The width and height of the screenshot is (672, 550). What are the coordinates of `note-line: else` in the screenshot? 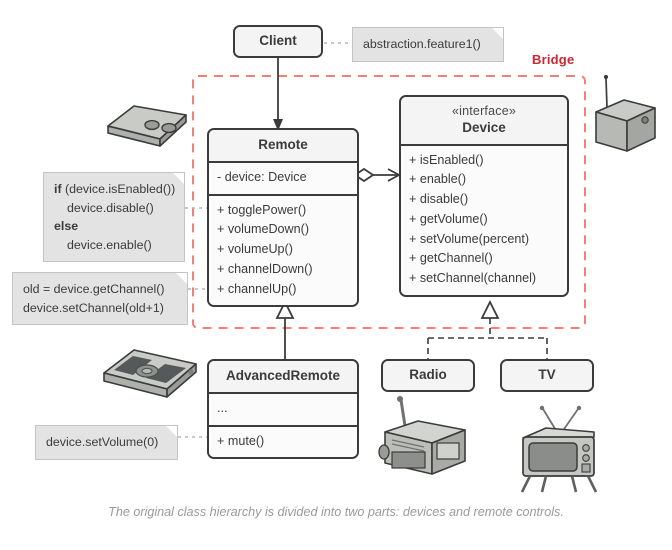 It's located at (114, 226).